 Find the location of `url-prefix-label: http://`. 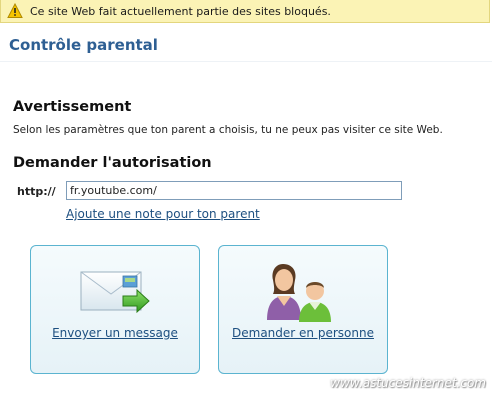

url-prefix-label: http:// is located at coordinates (36, 191).